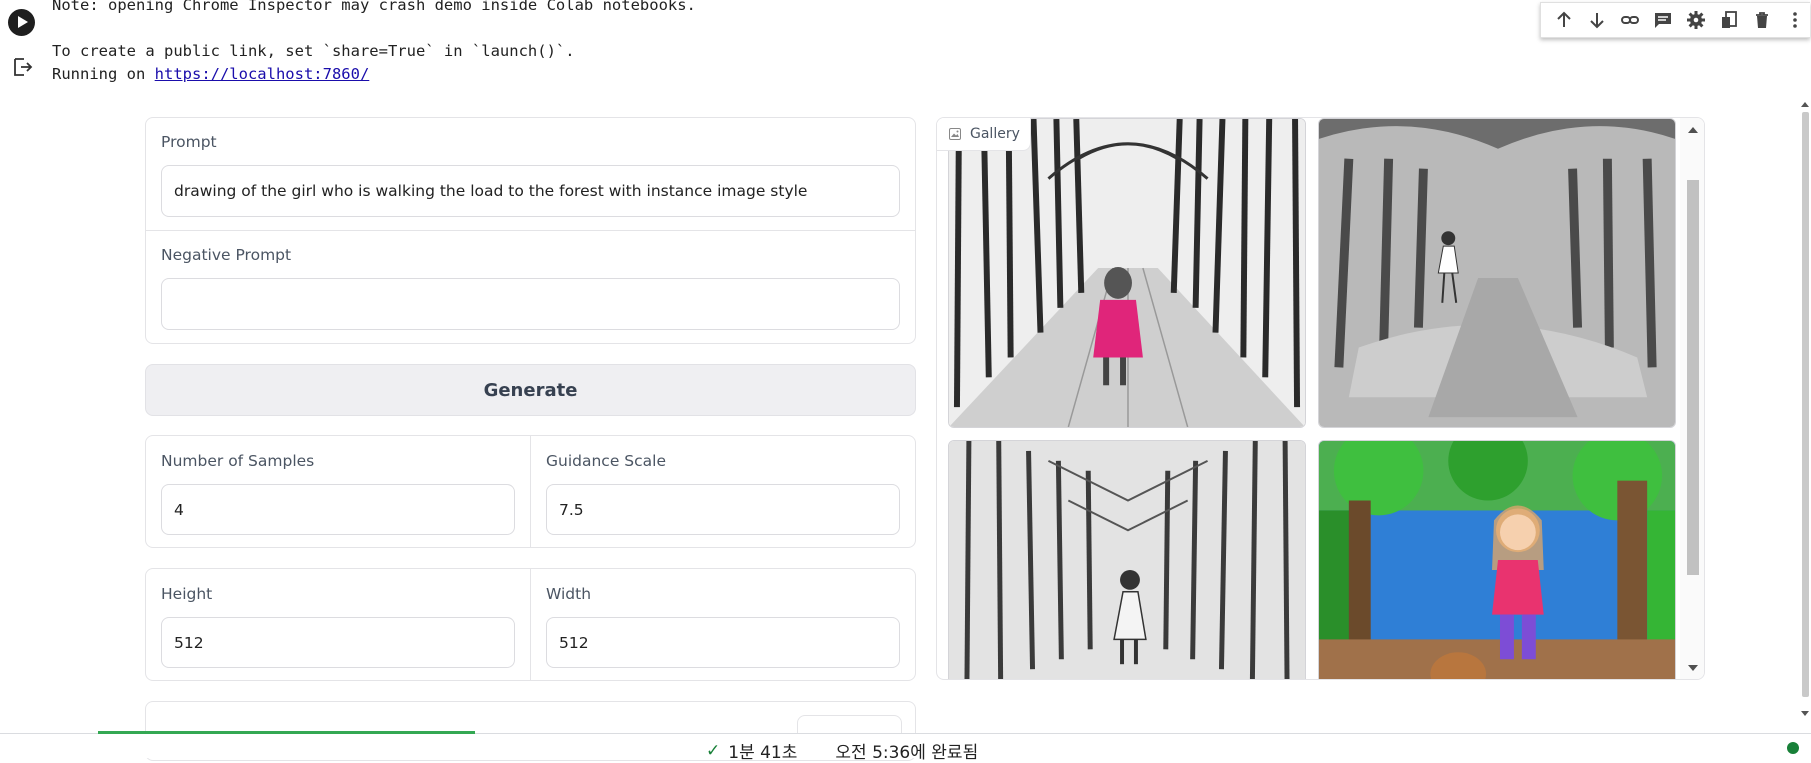  Describe the element at coordinates (1693, 668) in the screenshot. I see `gallery-scroll-down-icon` at that location.